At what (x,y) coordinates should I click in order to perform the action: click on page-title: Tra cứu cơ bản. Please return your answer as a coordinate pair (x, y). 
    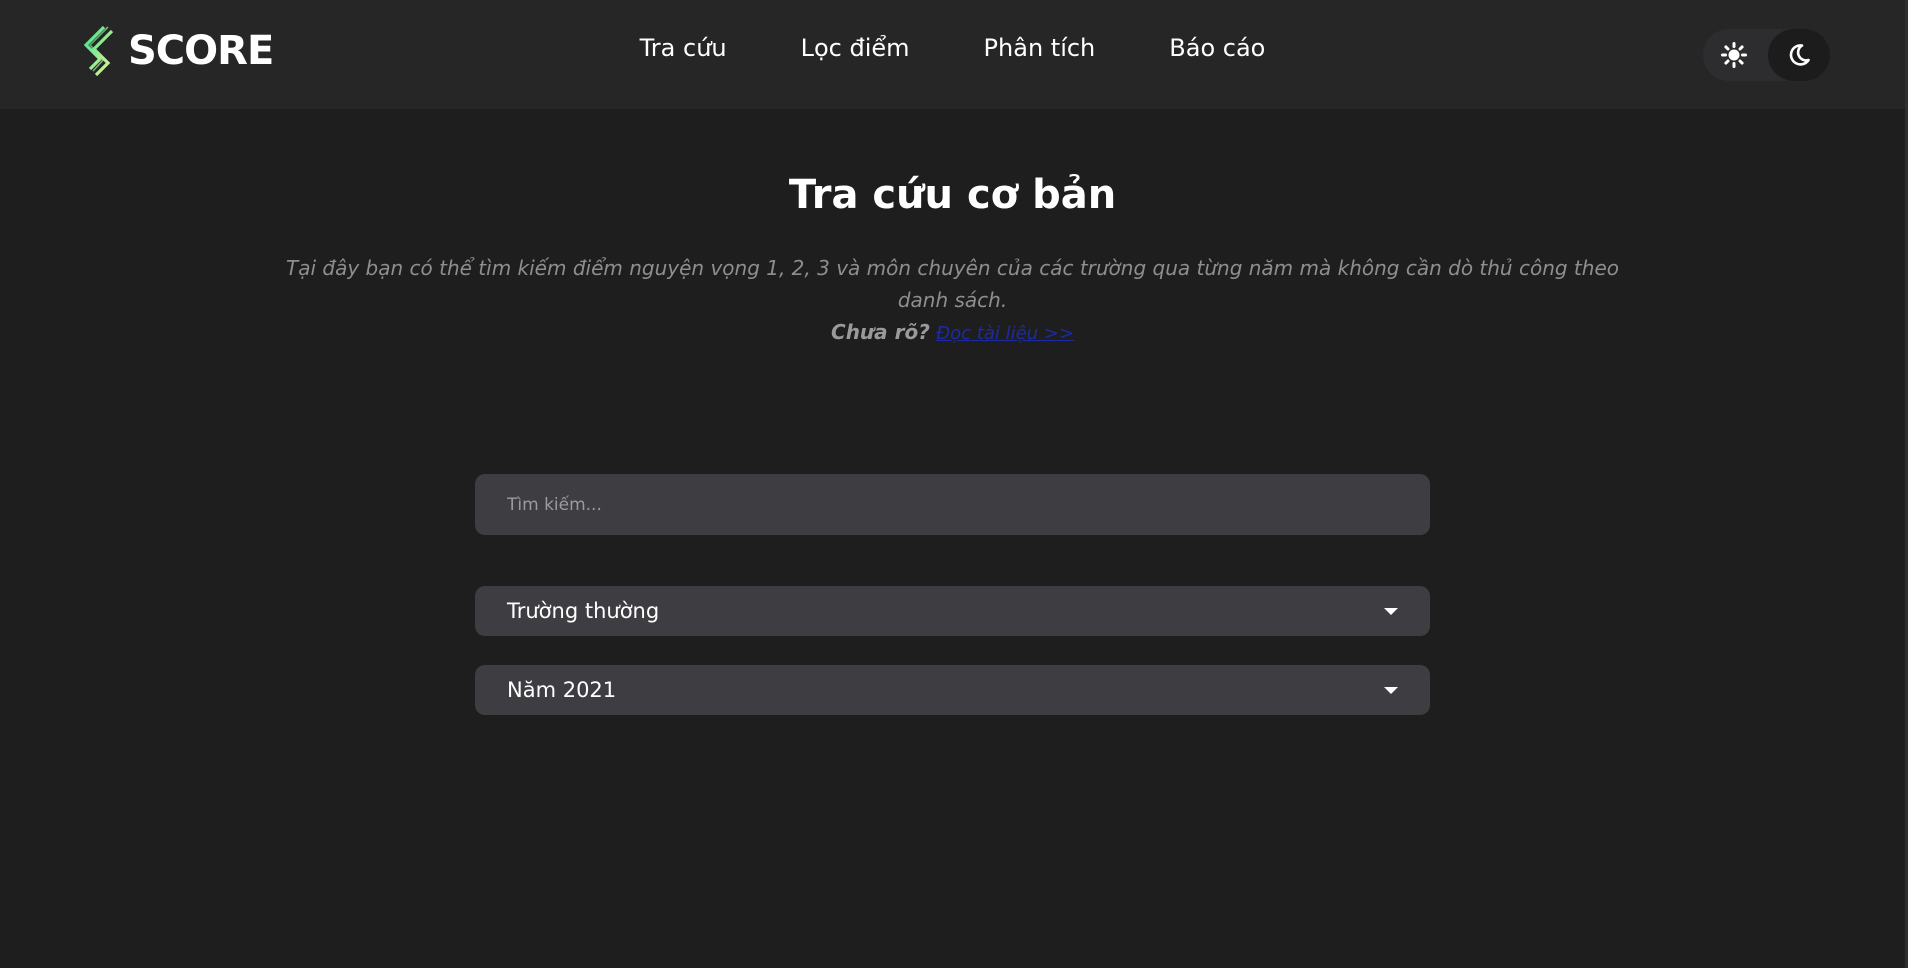
    Looking at the image, I should click on (952, 195).